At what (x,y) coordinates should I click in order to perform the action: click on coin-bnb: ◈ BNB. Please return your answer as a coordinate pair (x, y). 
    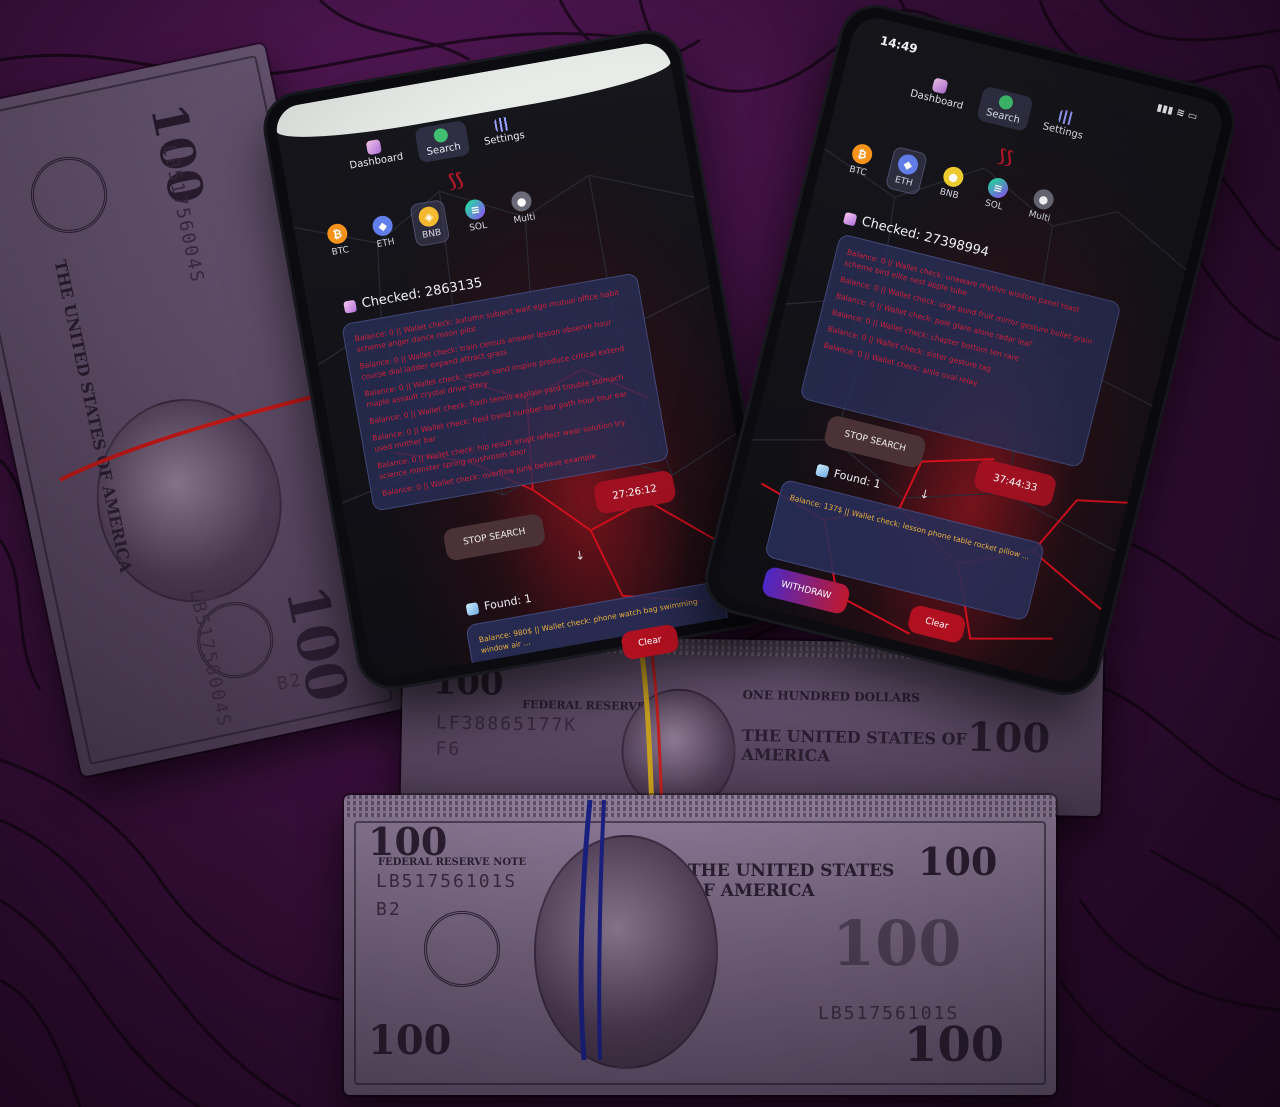
    Looking at the image, I should click on (430, 223).